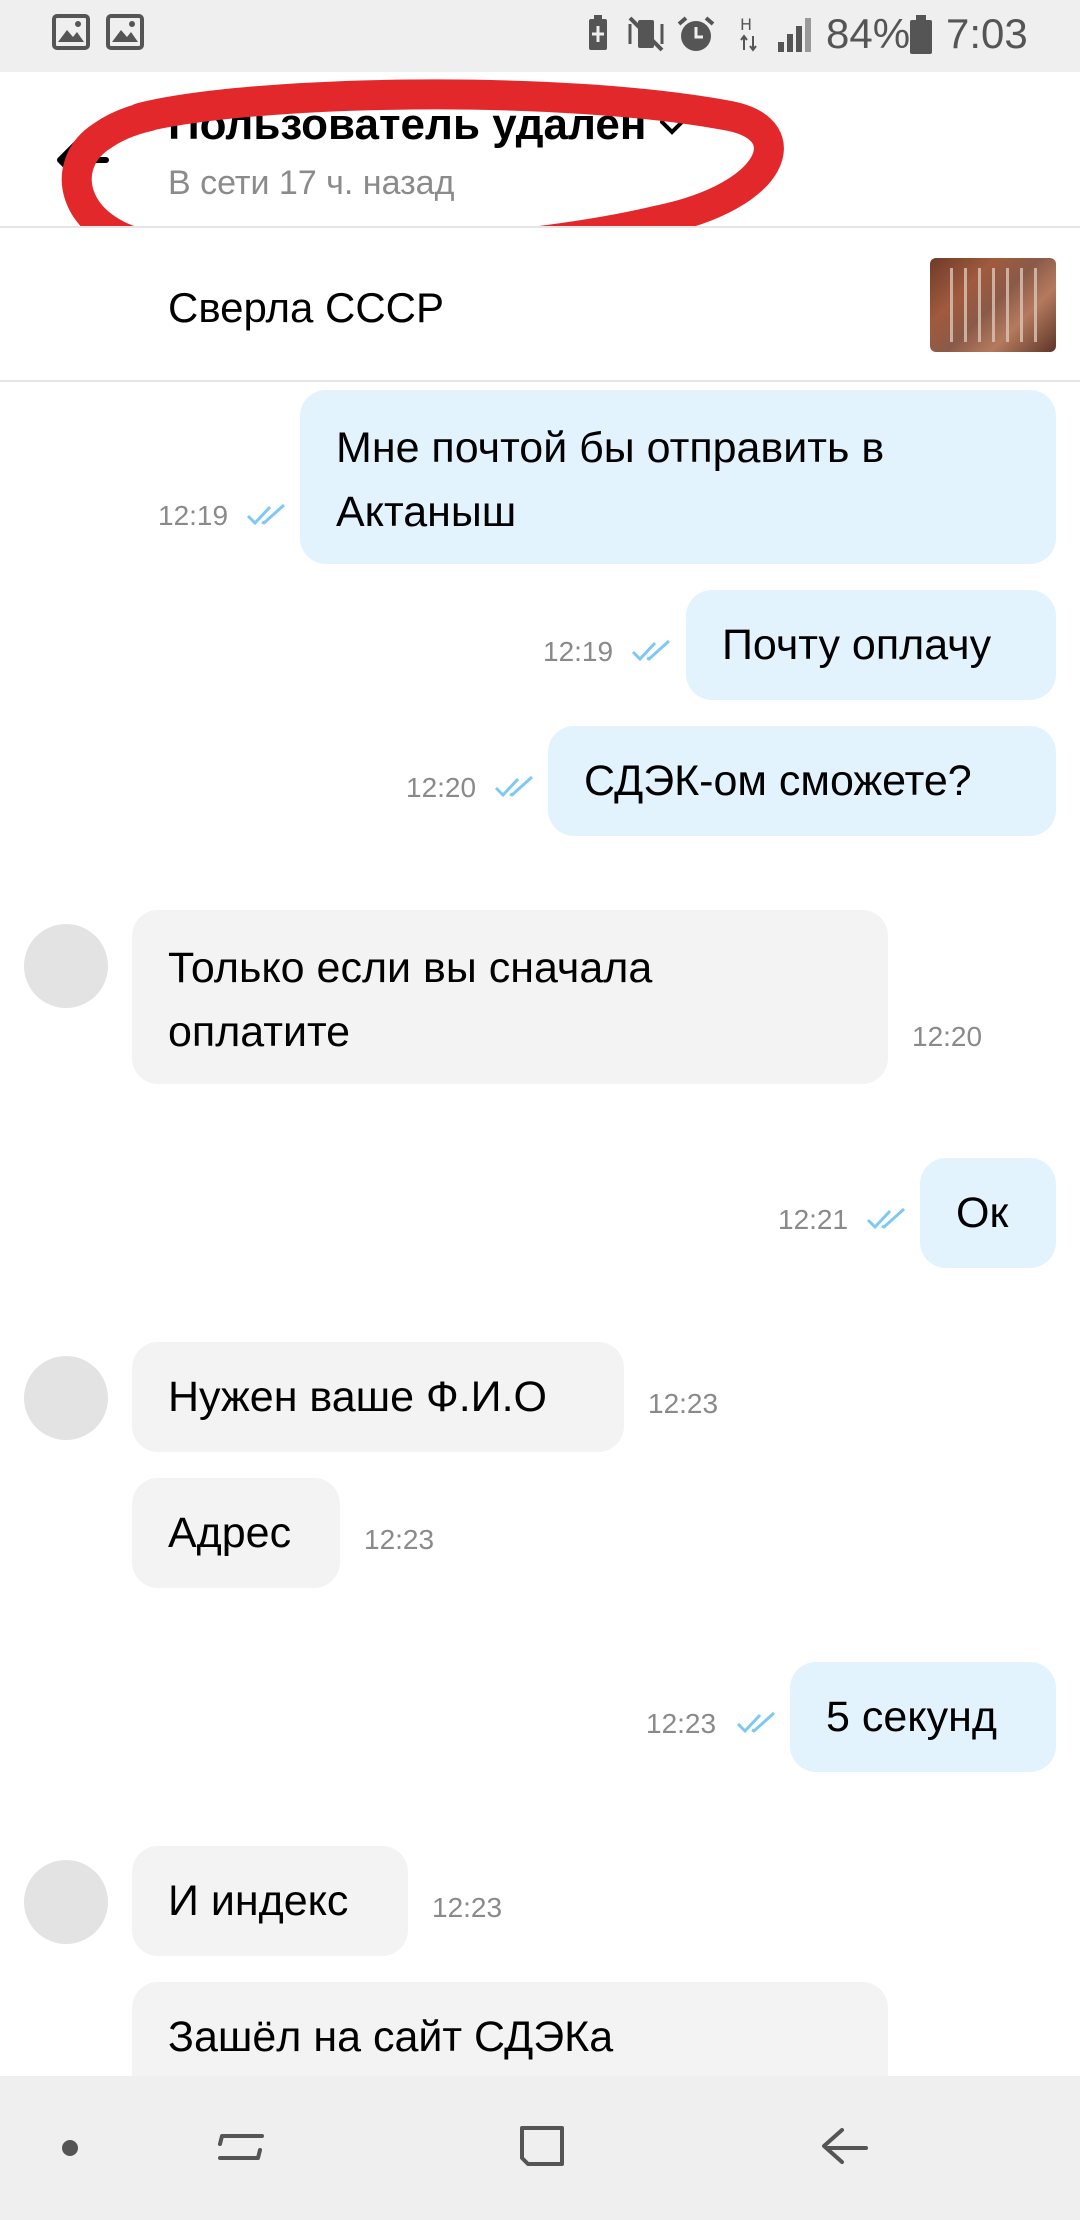 The height and width of the screenshot is (2220, 1080). Describe the element at coordinates (306, 307) in the screenshot. I see `listing-title: Сверла СССР` at that location.